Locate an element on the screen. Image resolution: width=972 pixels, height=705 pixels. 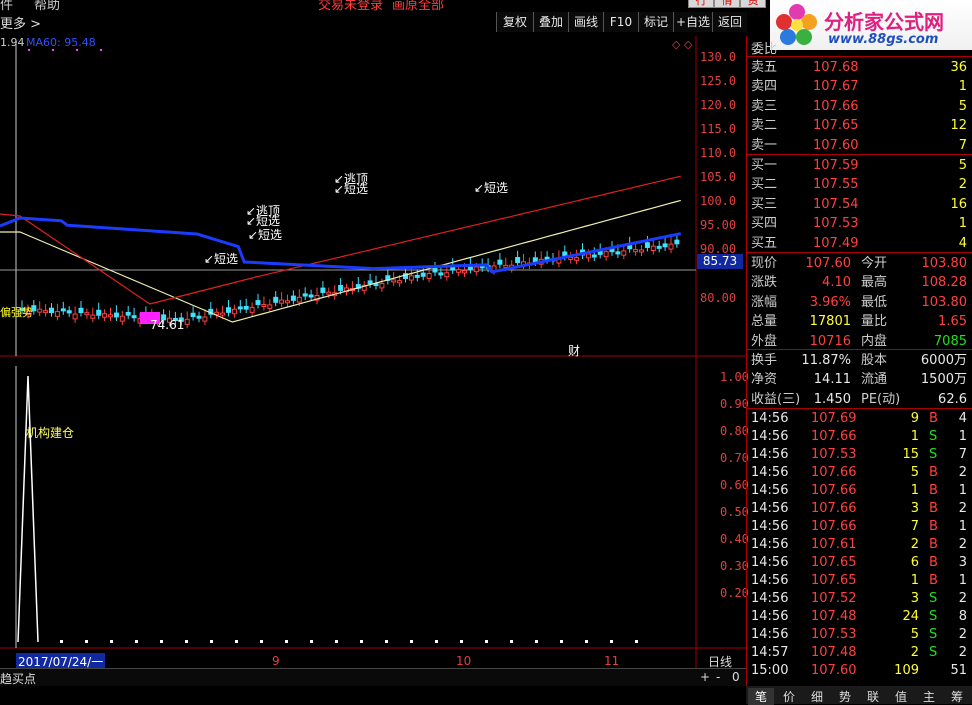
tab-1: 价 is located at coordinates (789, 696).